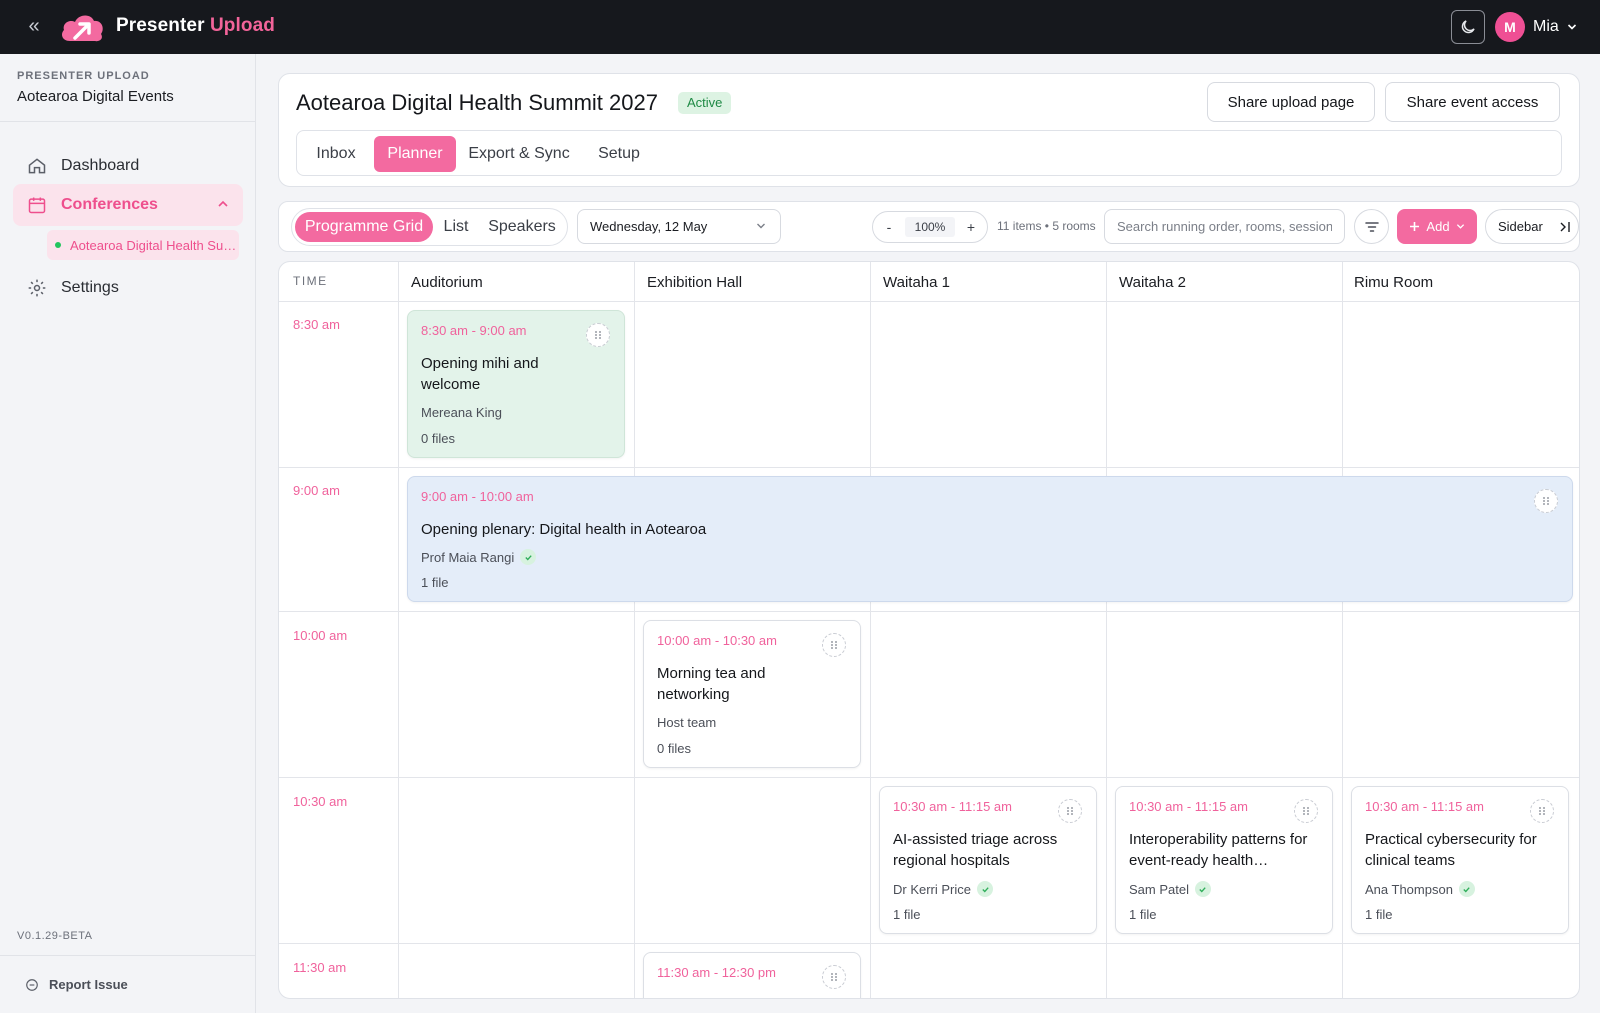 This screenshot has width=1600, height=1013. What do you see at coordinates (90, 287) in the screenshot?
I see `sidebar-item-label: Settings` at bounding box center [90, 287].